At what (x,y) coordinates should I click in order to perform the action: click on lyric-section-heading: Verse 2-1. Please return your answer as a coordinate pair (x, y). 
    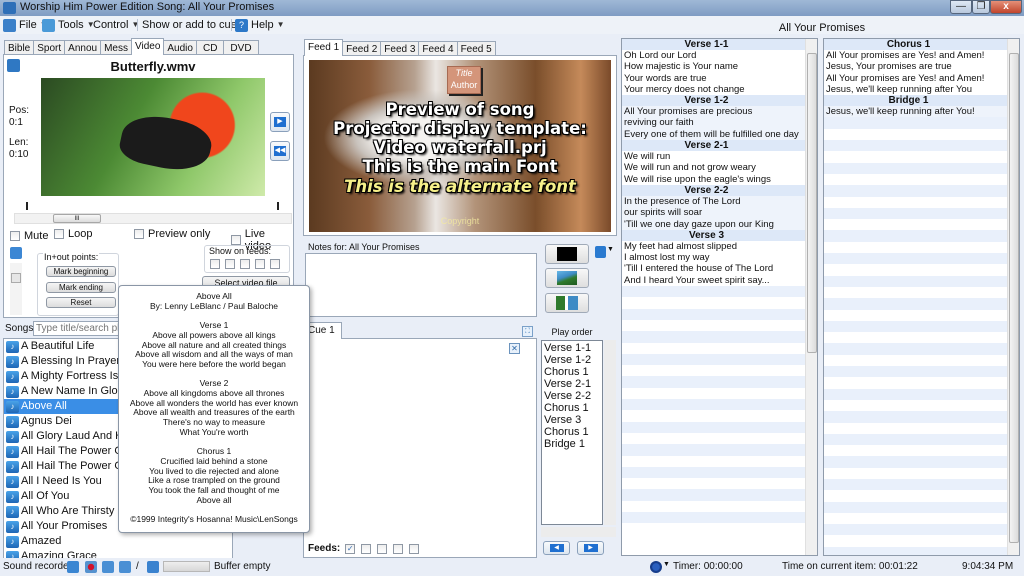
    Looking at the image, I should click on (713, 146).